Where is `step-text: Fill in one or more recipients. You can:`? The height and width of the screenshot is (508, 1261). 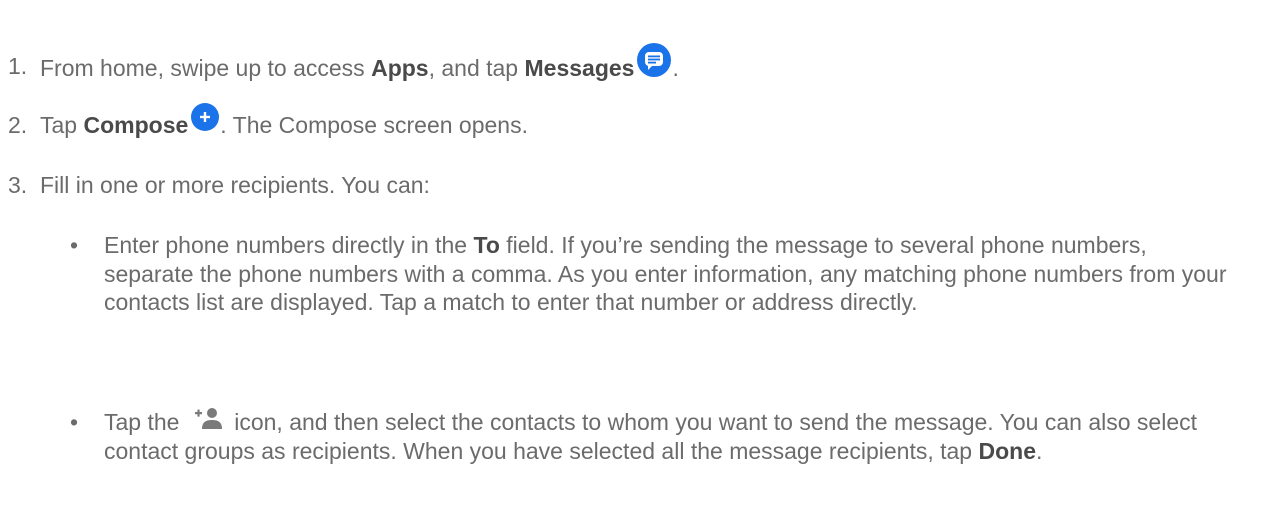 step-text: Fill in one or more recipients. You can: is located at coordinates (235, 185).